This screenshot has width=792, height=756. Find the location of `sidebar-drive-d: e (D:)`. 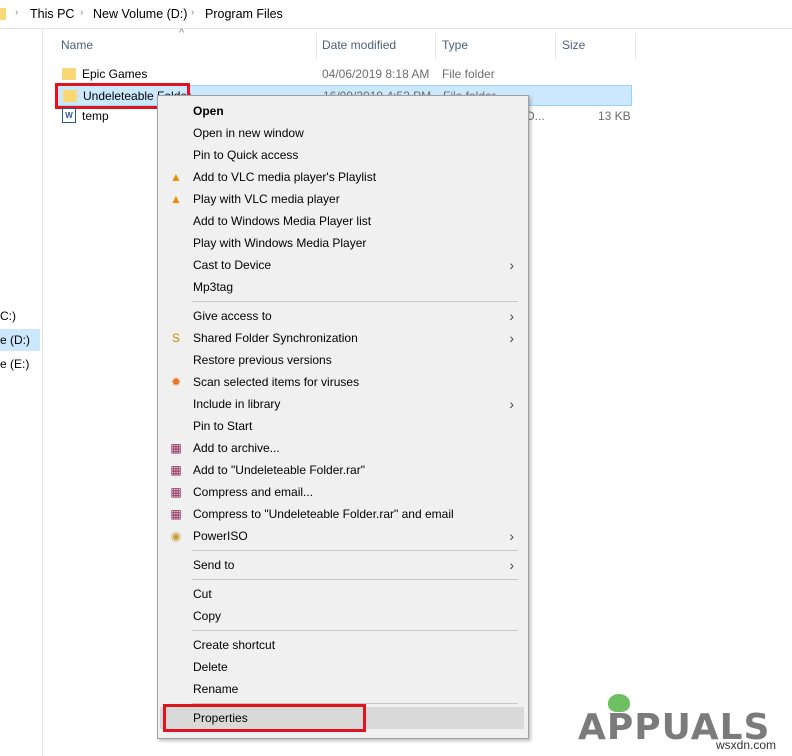

sidebar-drive-d: e (D:) is located at coordinates (20, 340).